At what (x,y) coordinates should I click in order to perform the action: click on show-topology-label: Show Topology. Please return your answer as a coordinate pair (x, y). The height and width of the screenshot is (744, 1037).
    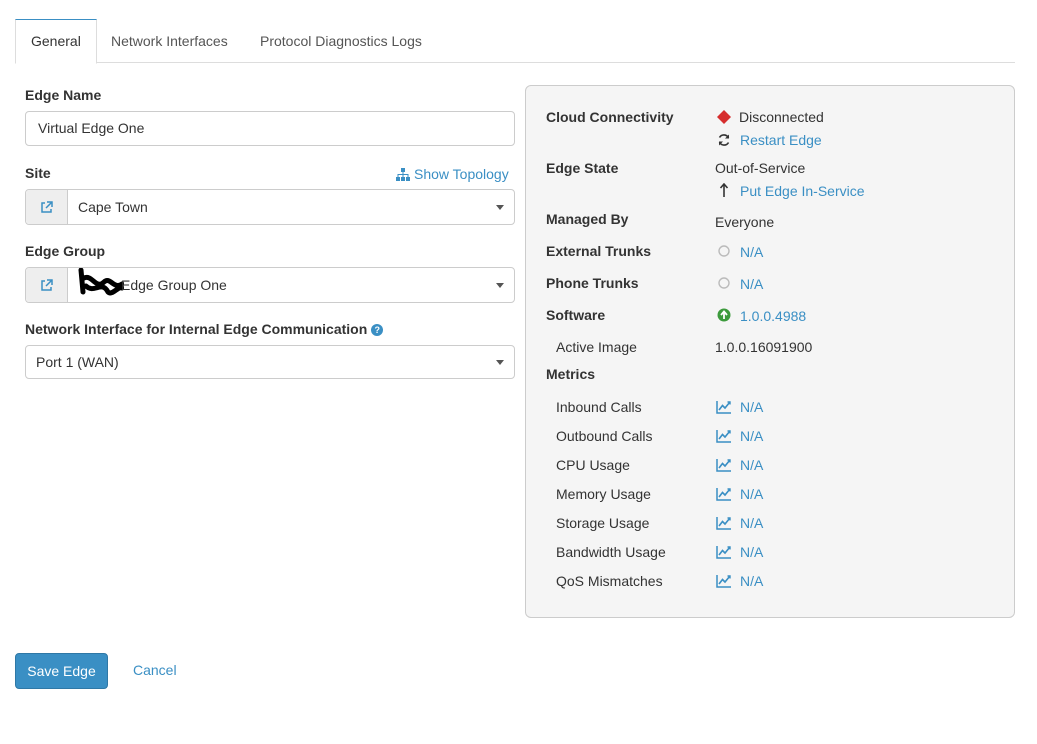
    Looking at the image, I should click on (461, 174).